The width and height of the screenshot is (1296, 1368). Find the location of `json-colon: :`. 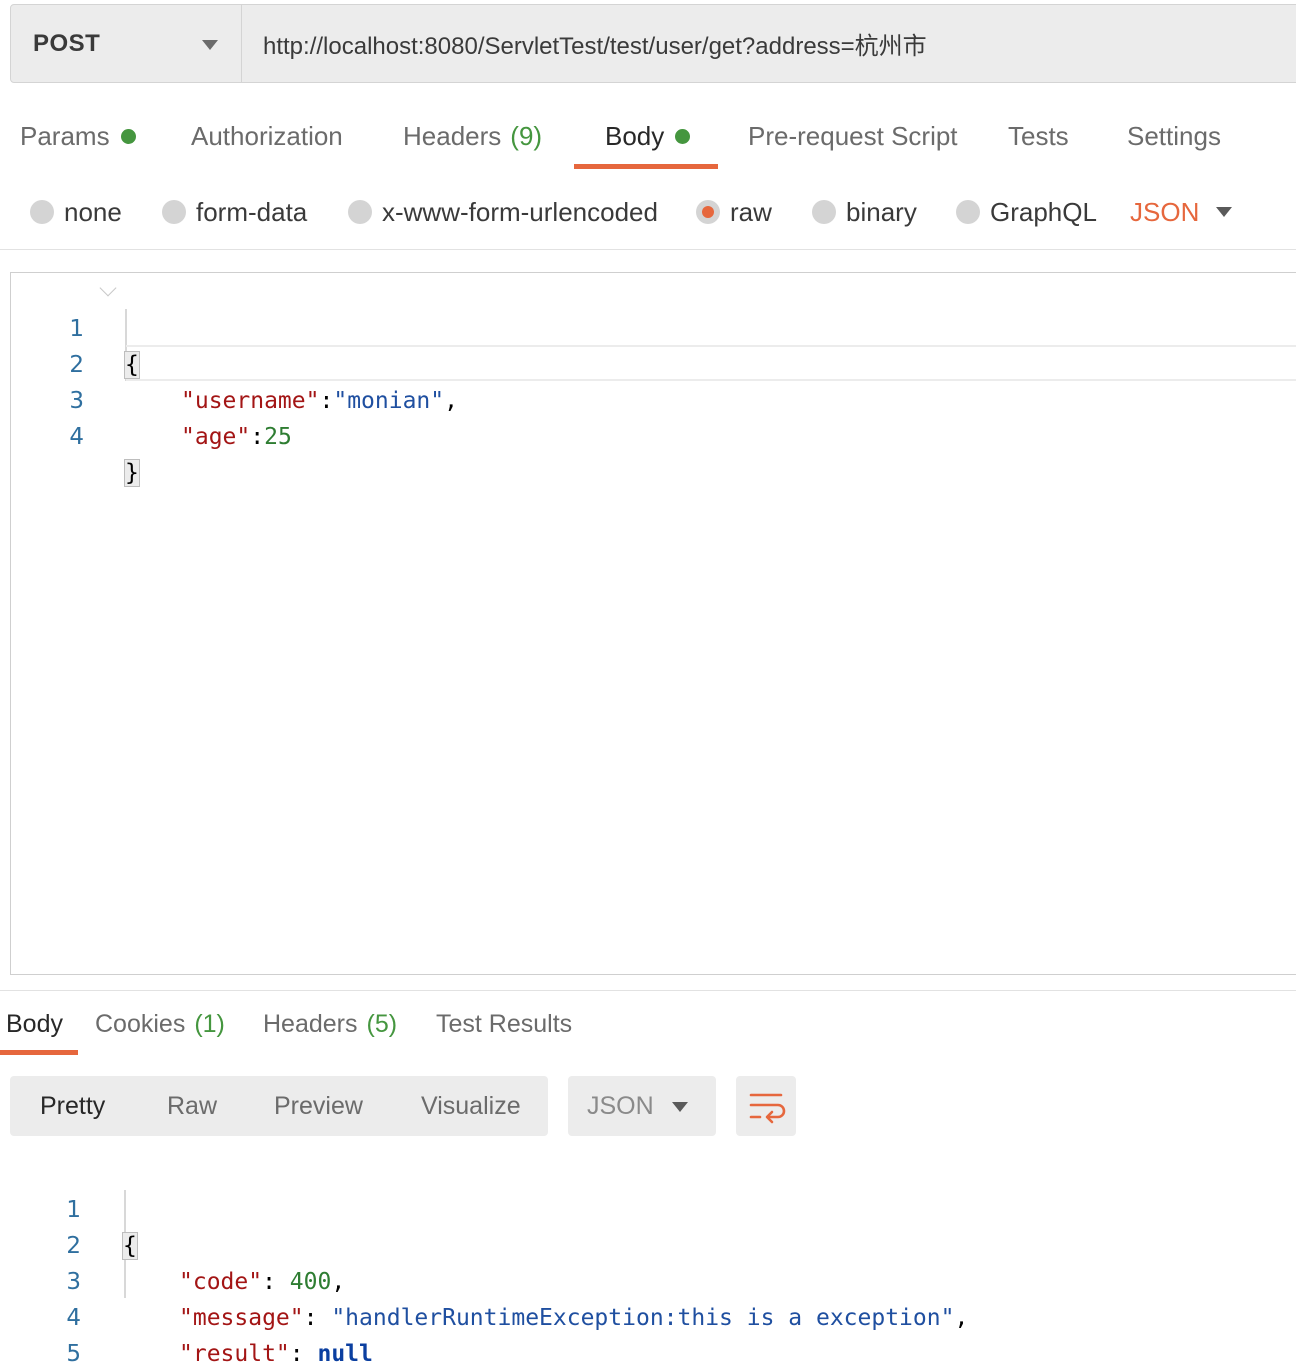

json-colon: : is located at coordinates (257, 437).